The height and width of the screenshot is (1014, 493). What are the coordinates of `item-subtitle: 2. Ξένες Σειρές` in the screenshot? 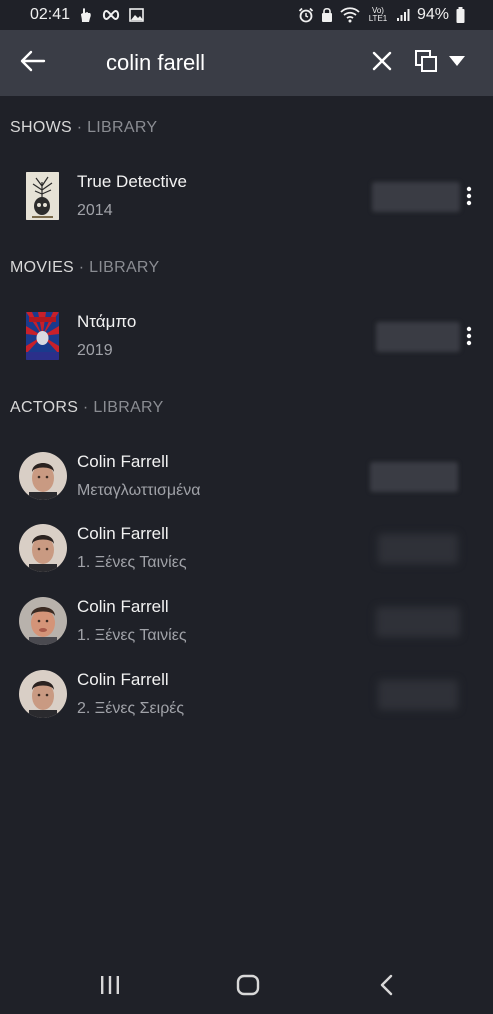 It's located at (131, 708).